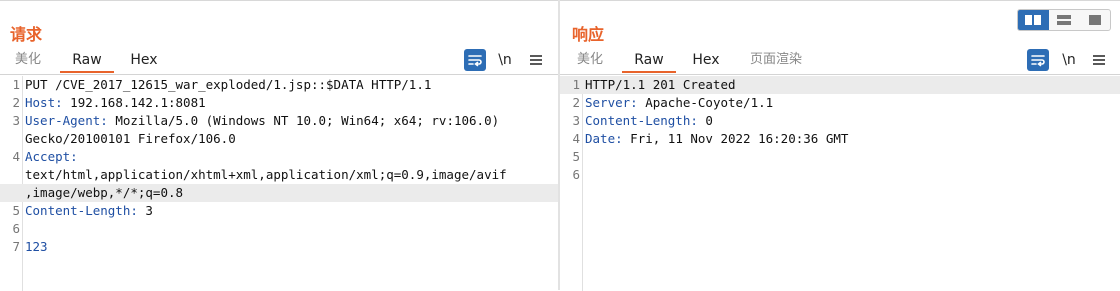 The image size is (1120, 291). Describe the element at coordinates (735, 138) in the screenshot. I see `header-value: Fri, 11 Nov 2022 16:20:36 GMT` at that location.